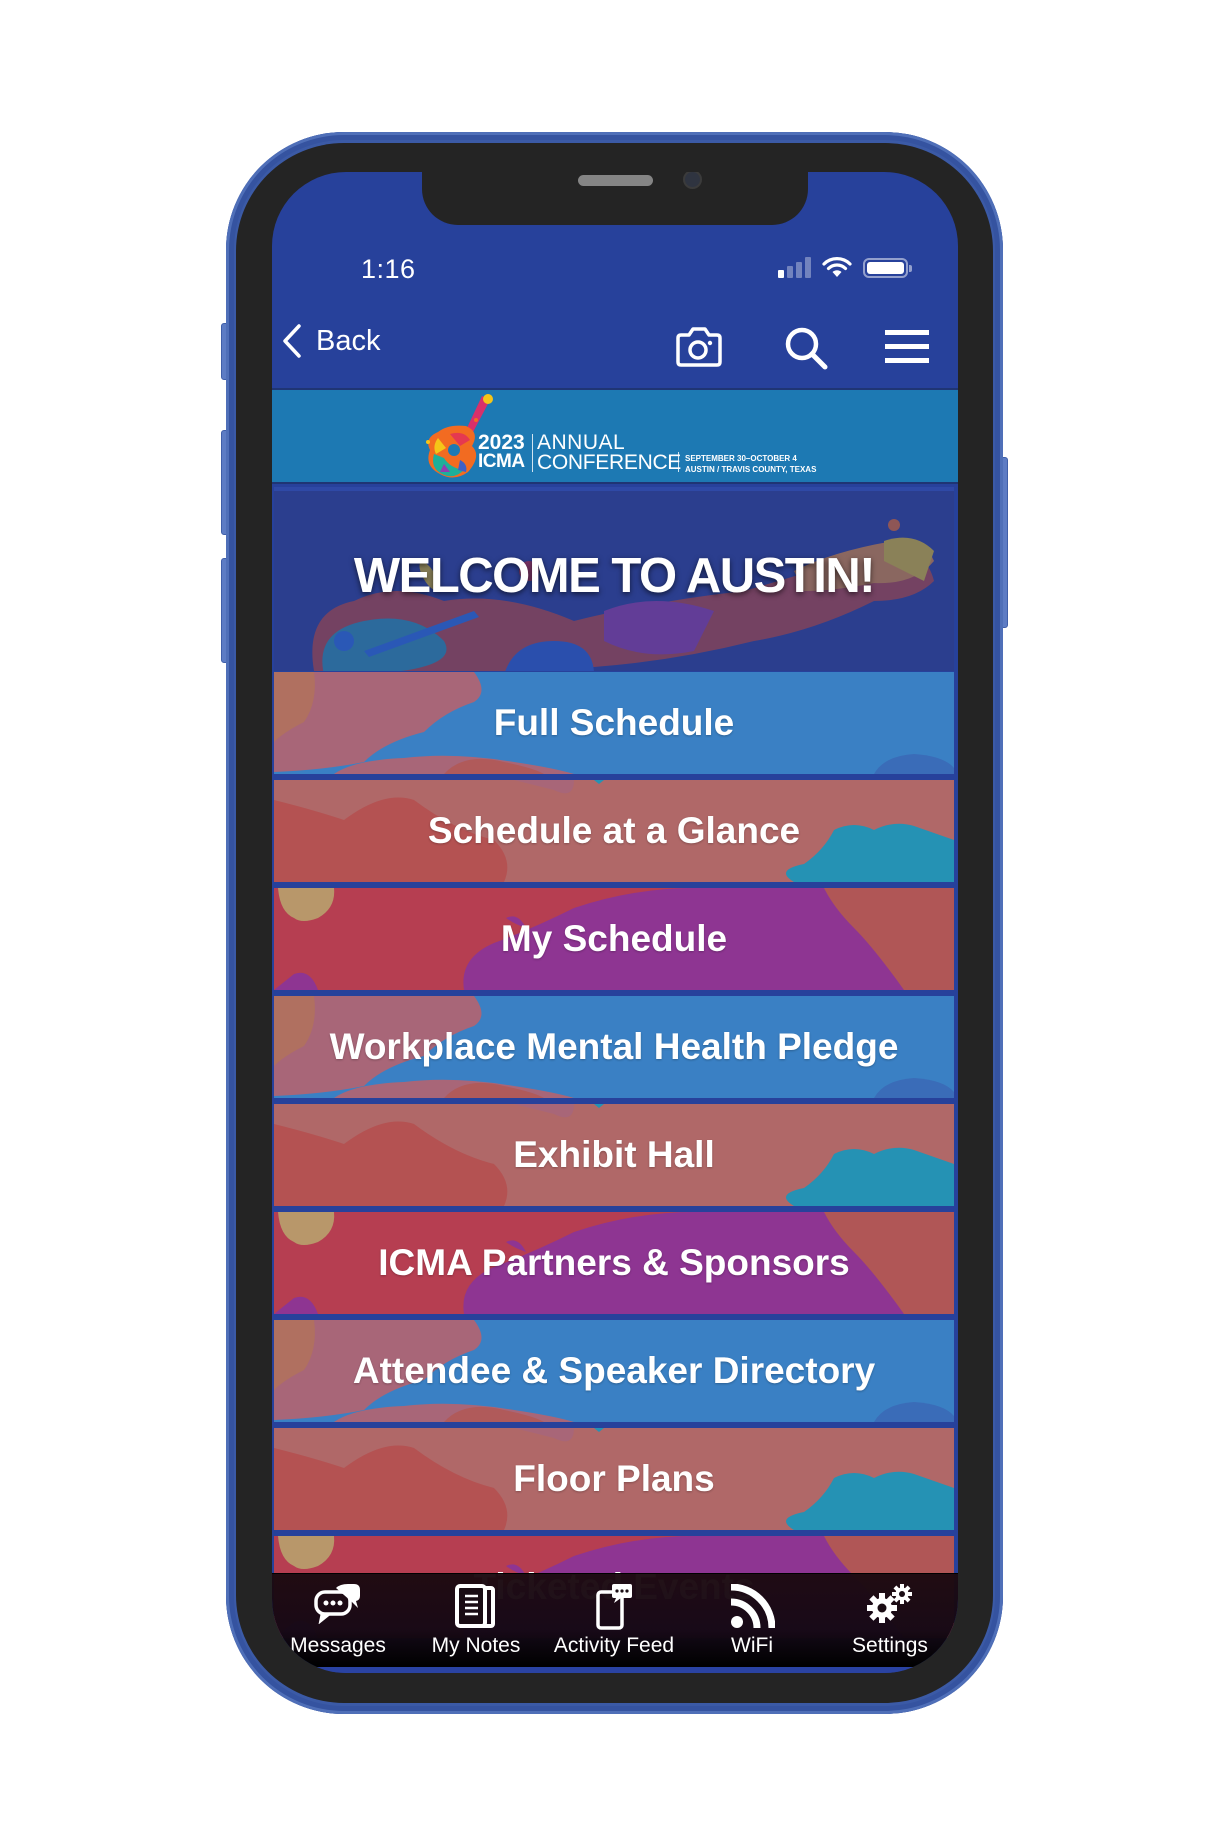  Describe the element at coordinates (388, 269) in the screenshot. I see `status-time: 1:16` at that location.